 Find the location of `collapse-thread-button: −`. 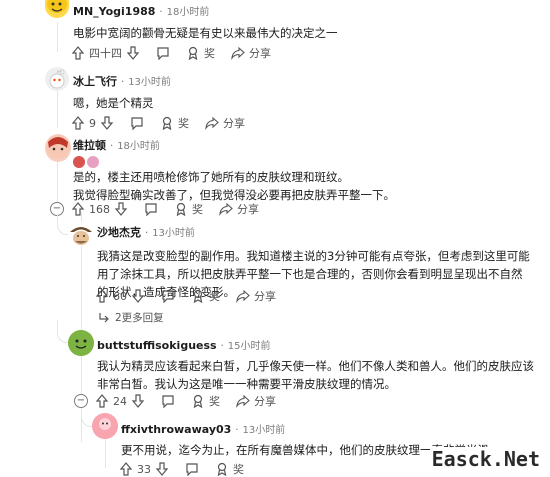

collapse-thread-button: − is located at coordinates (81, 401).